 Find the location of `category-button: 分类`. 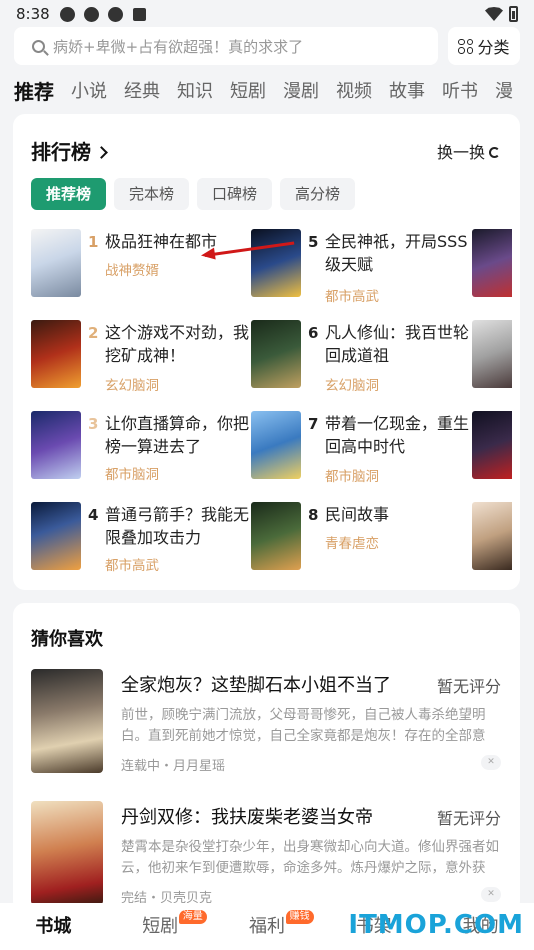

category-button: 分类 is located at coordinates (484, 46).